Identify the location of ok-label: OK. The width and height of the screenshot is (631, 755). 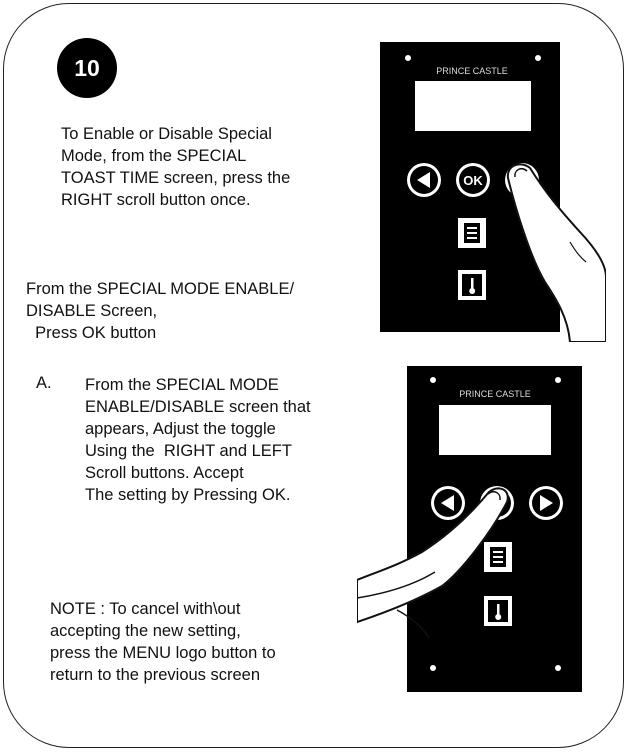
(473, 180).